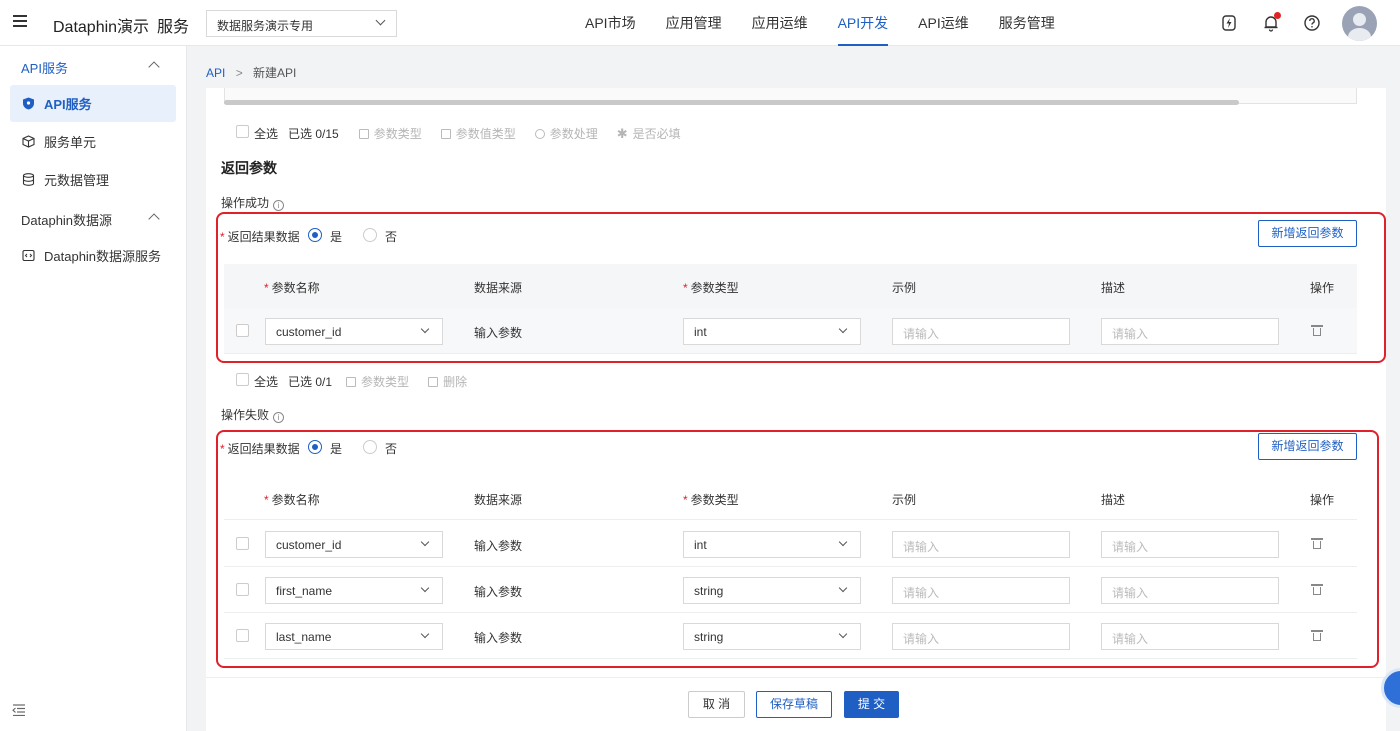 This screenshot has height=731, width=1400. I want to click on bulk-delete: 删除, so click(447, 381).